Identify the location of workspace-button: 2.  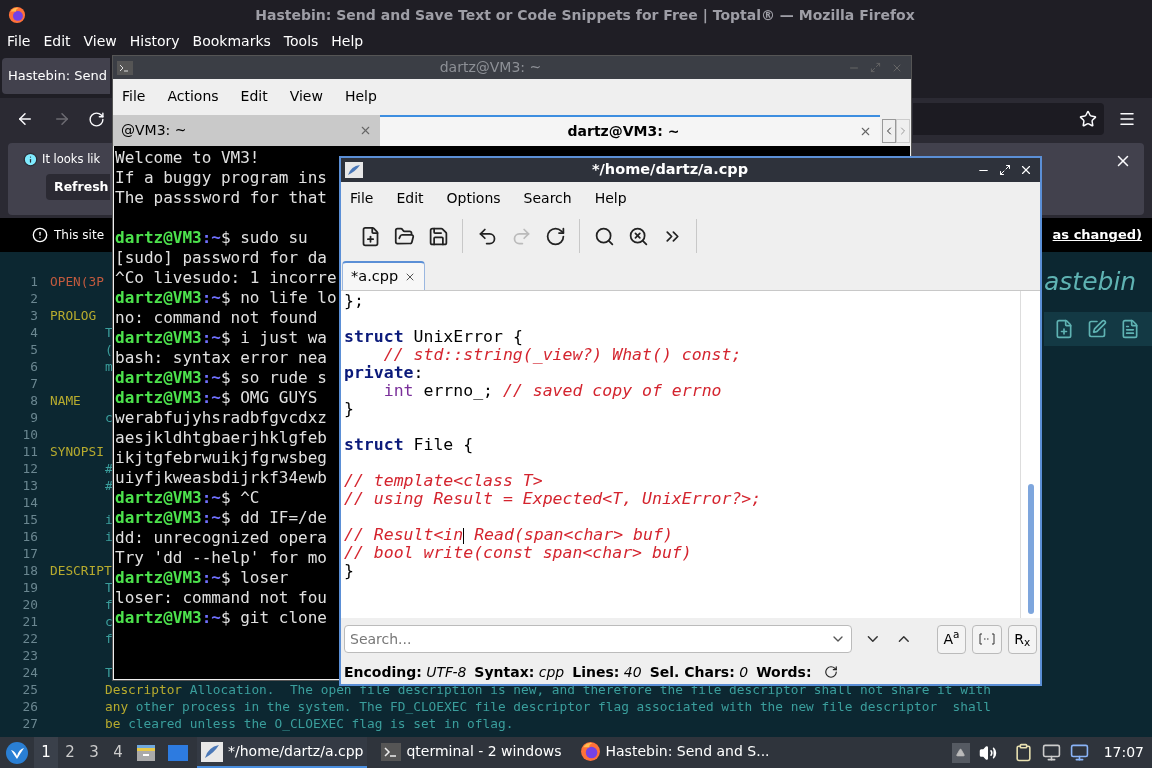
(70, 752).